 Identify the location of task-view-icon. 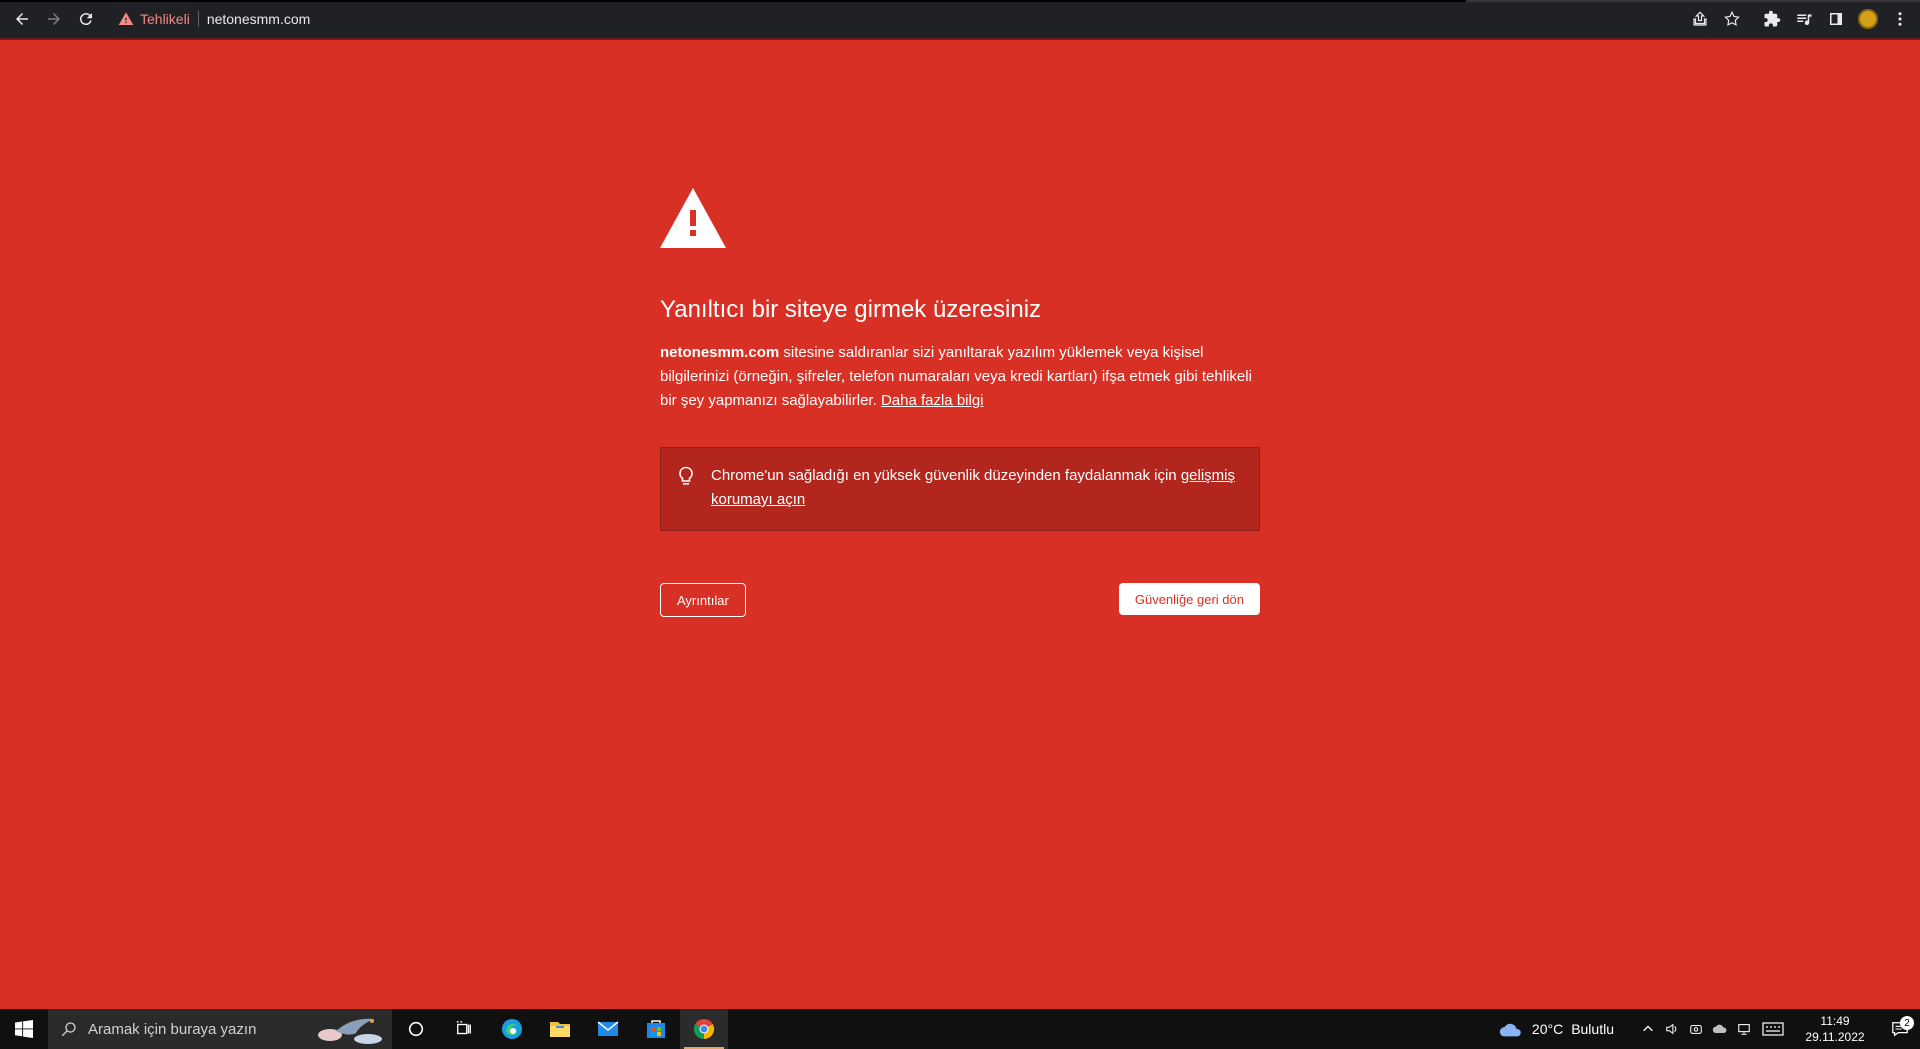
(463, 1028).